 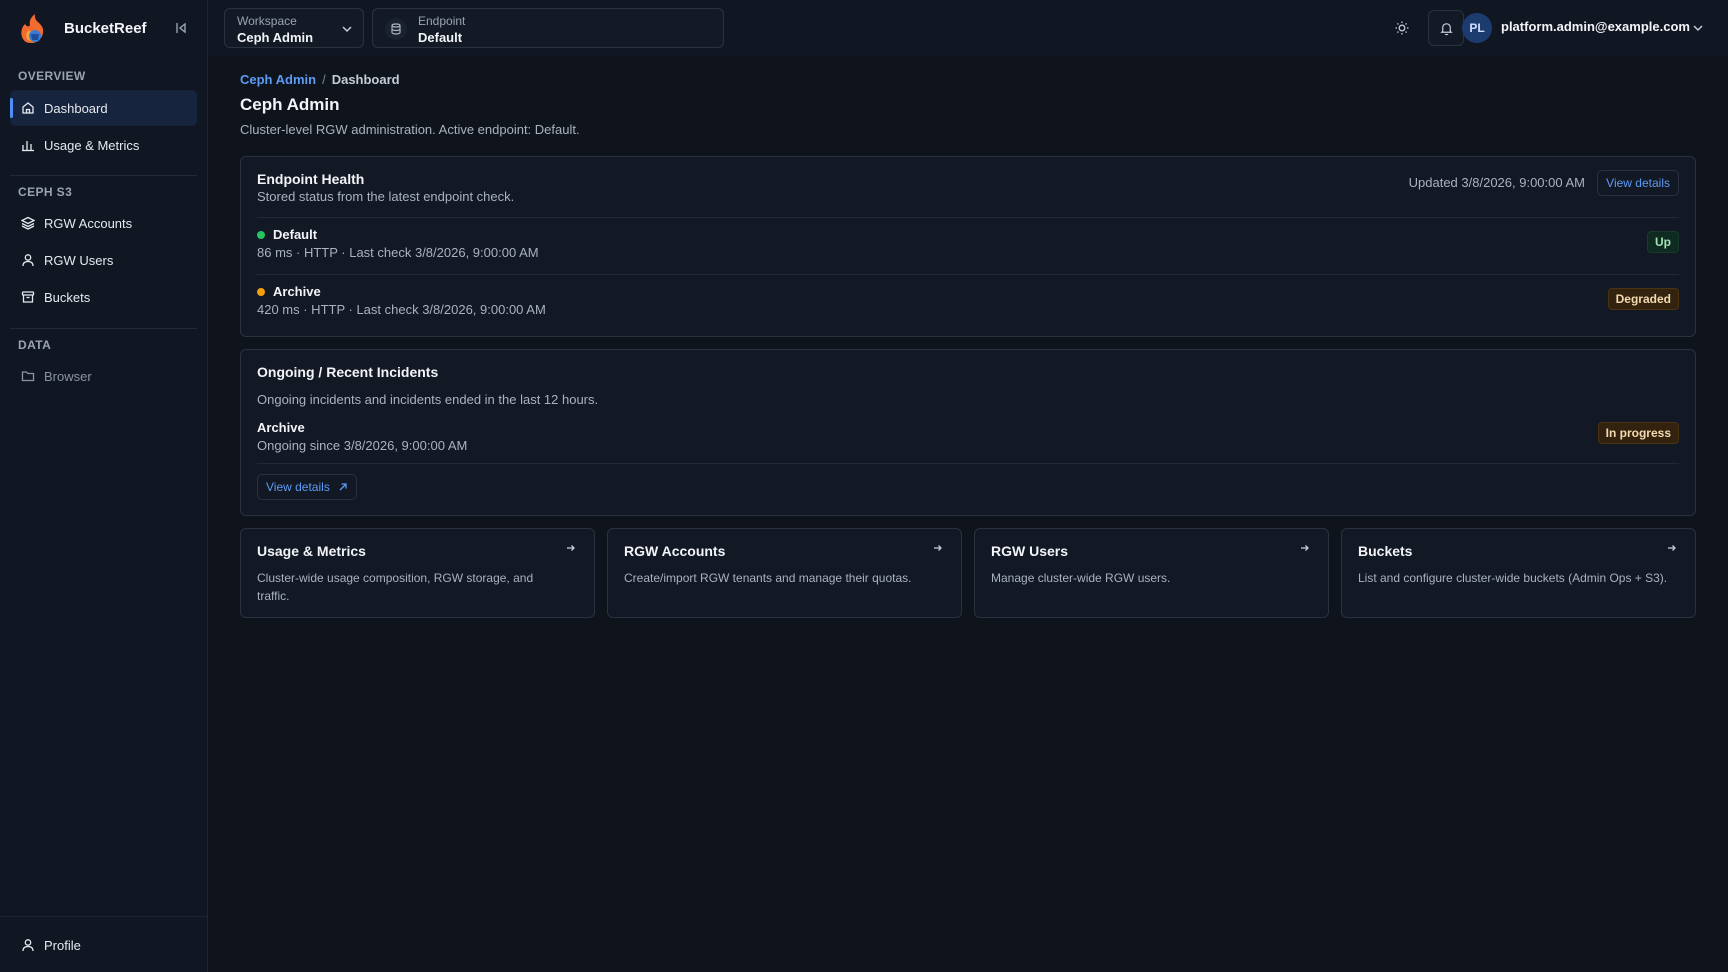 I want to click on sidebar-item-rgw-users: RGW Users, so click(x=103, y=260).